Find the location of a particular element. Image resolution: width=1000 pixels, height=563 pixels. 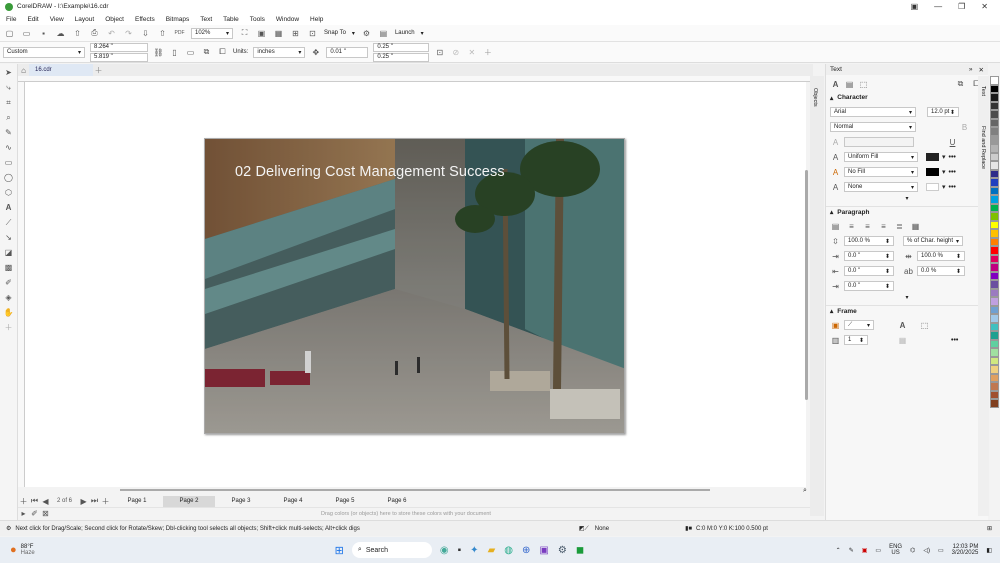

vertical-ruler is located at coordinates (21, 284).